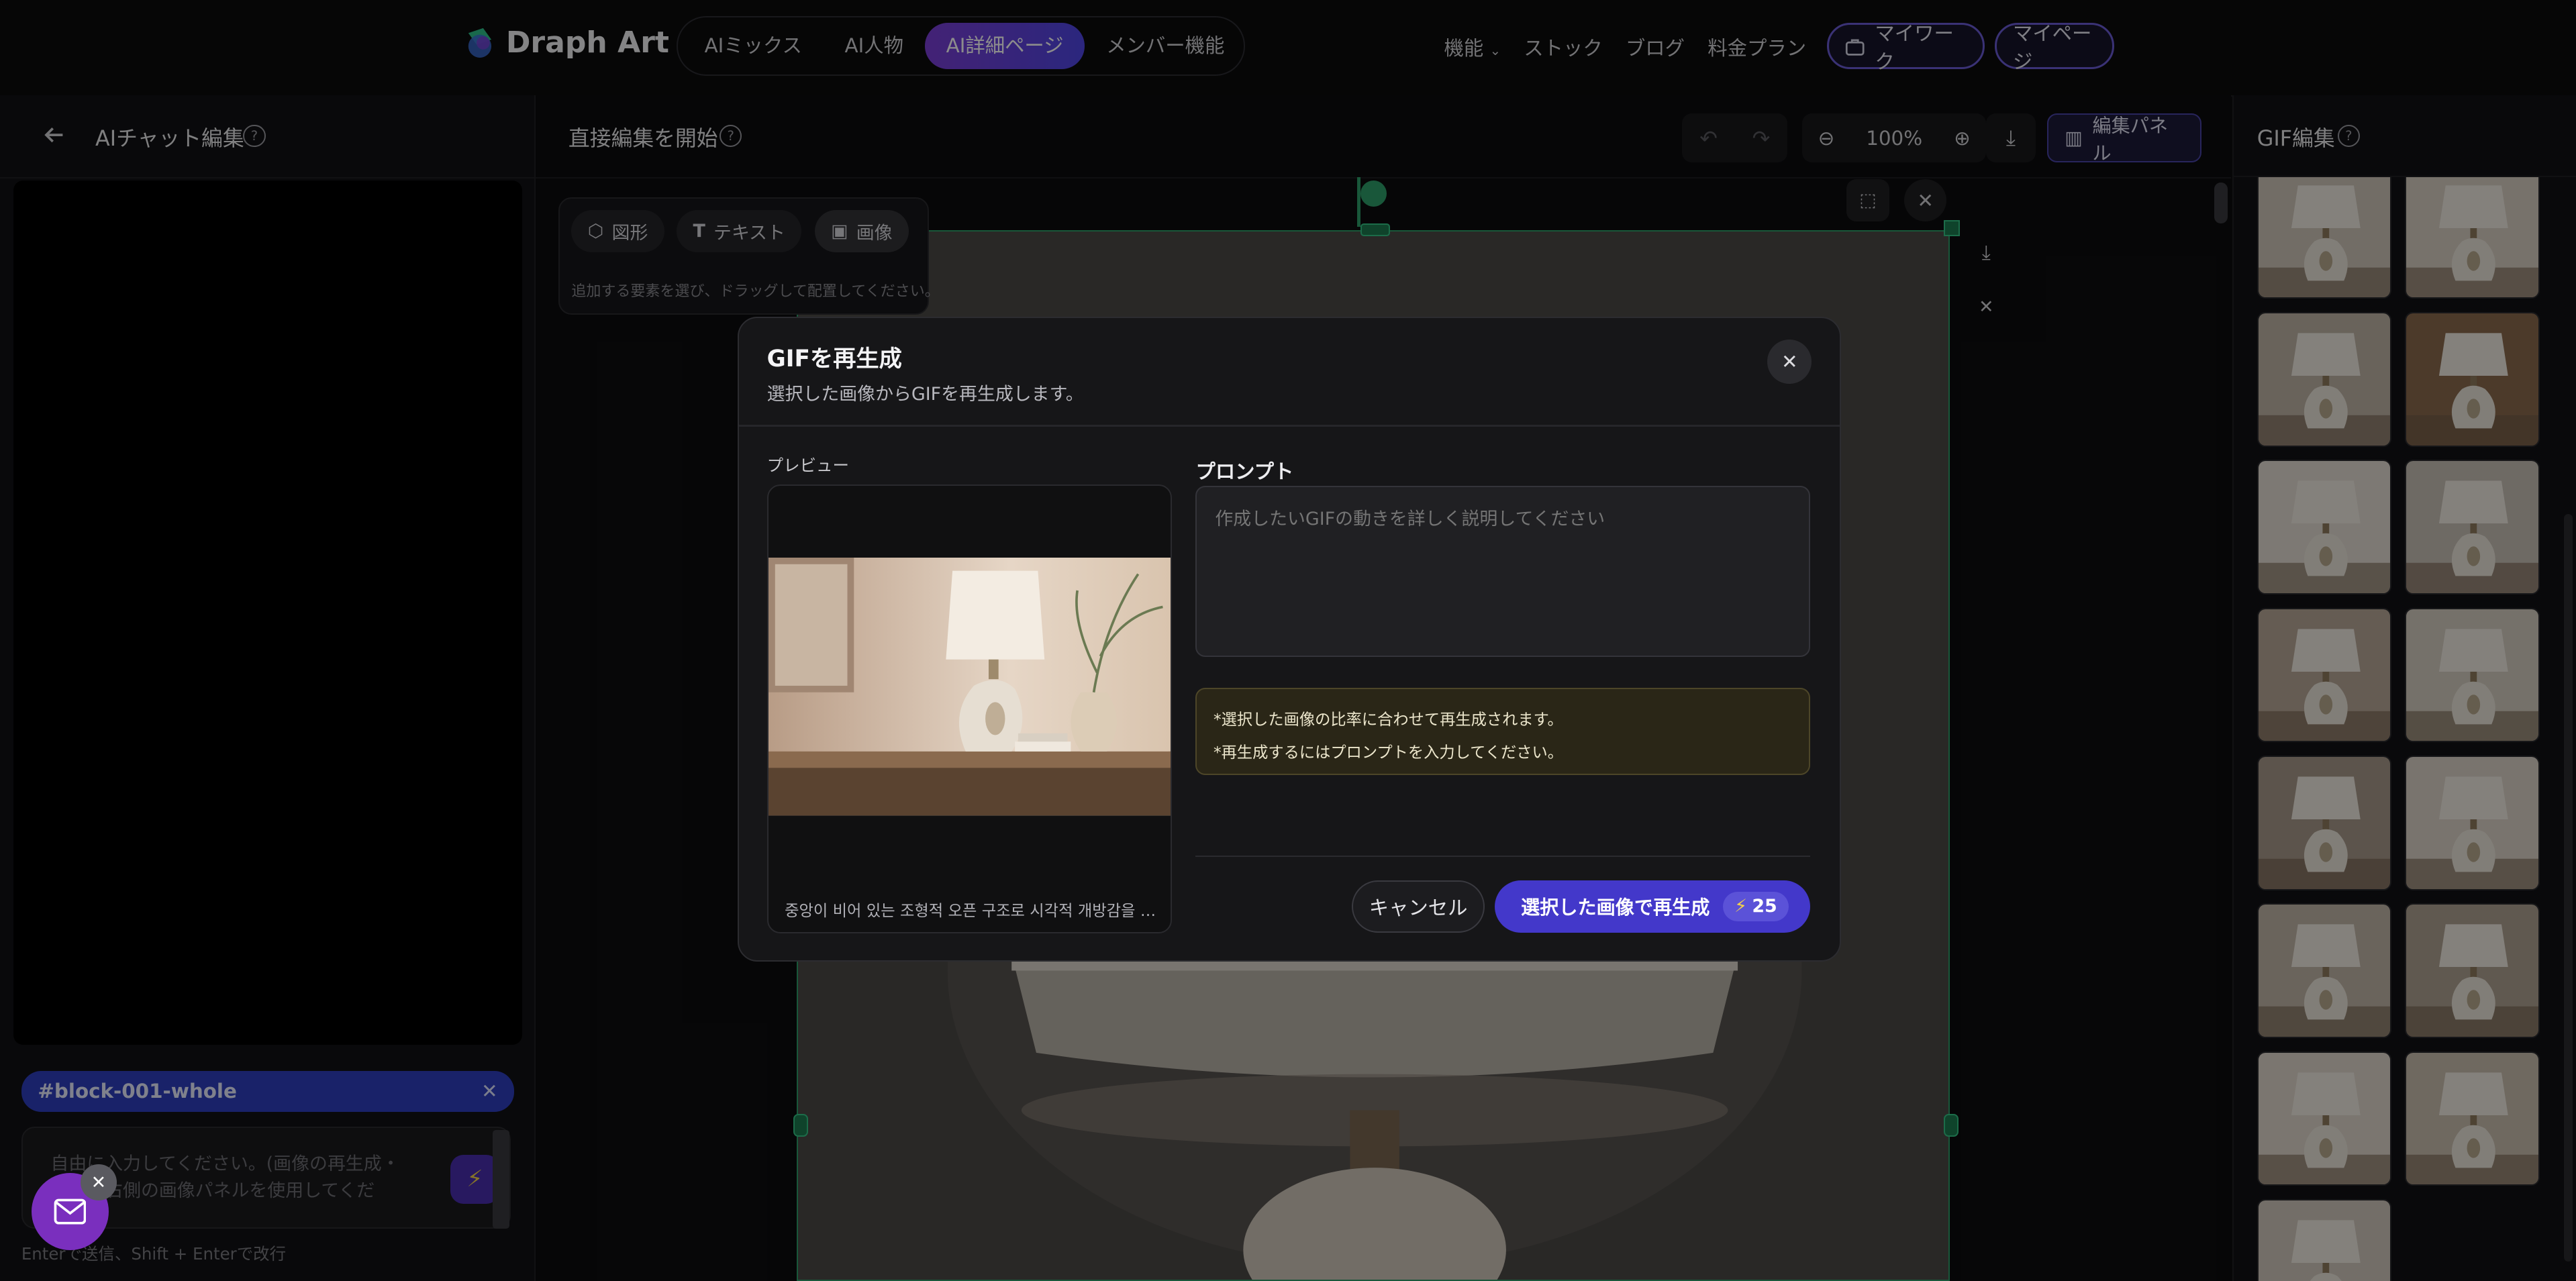 The width and height of the screenshot is (2576, 1281). I want to click on notice-line: *再生成するにはプロンプトを入力してください。, so click(1388, 753).